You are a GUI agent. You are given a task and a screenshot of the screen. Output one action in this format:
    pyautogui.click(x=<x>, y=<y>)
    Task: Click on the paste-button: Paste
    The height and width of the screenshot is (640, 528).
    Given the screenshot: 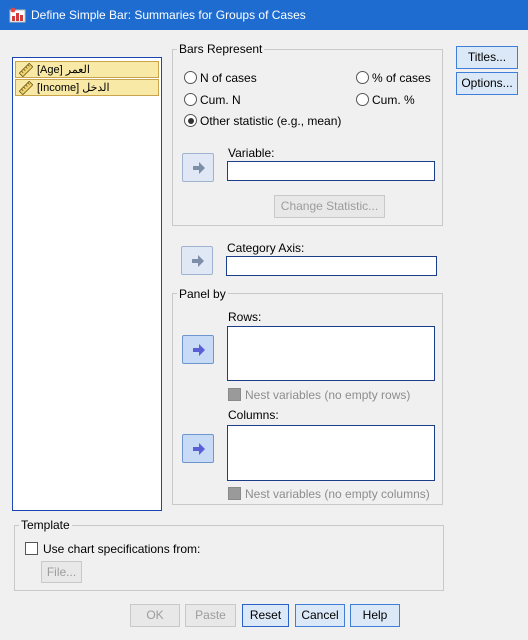 What is the action you would take?
    pyautogui.click(x=210, y=615)
    